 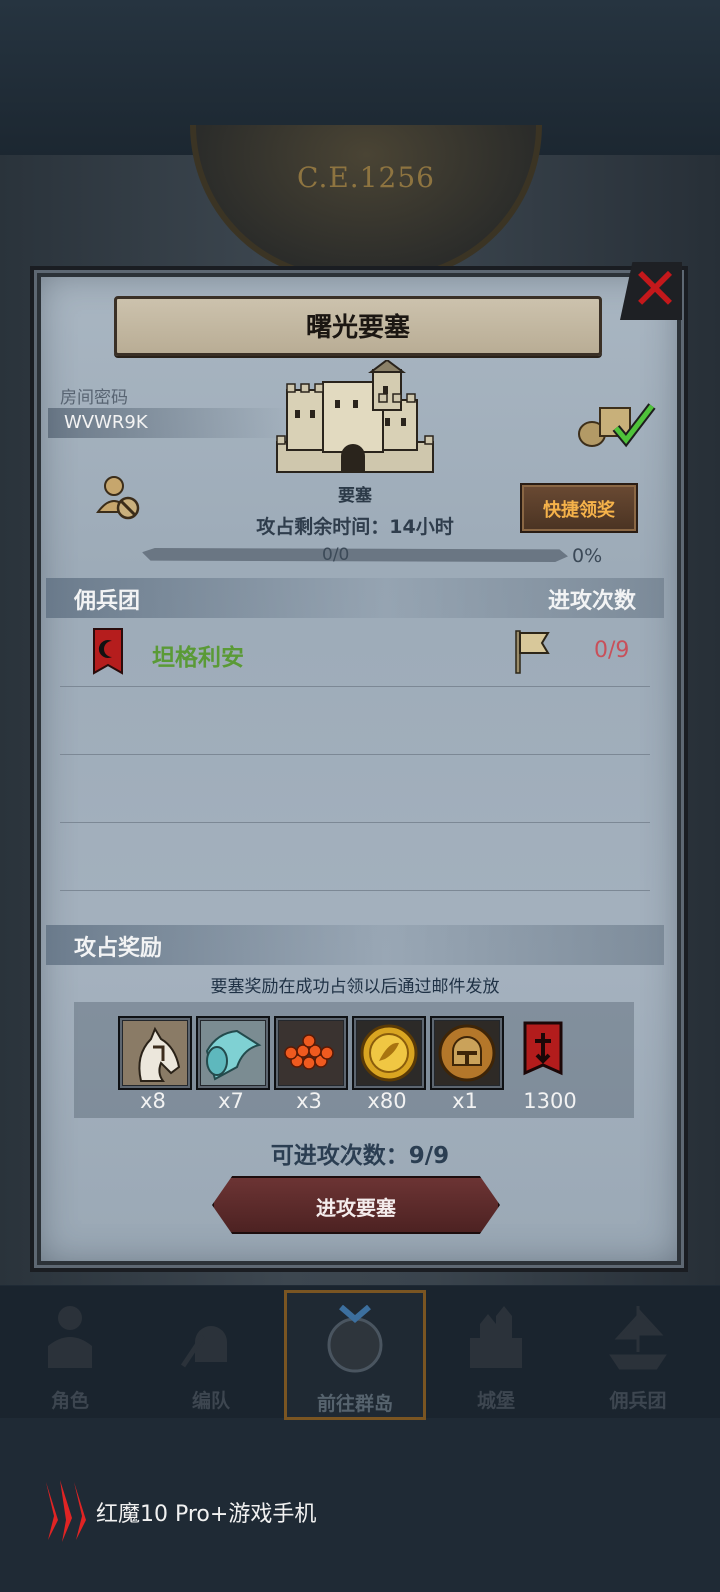 I want to click on dialog-title: 曙光要塞, so click(x=357, y=328).